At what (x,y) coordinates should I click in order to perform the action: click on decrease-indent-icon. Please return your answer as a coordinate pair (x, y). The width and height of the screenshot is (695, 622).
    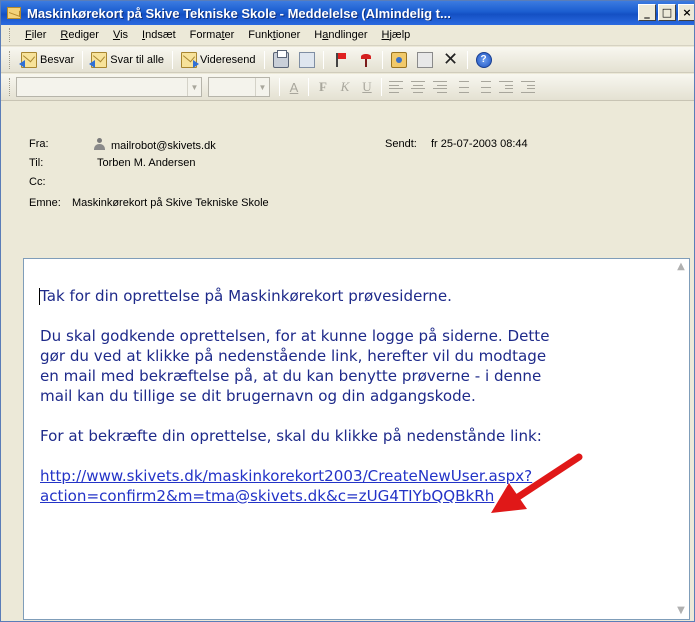
    Looking at the image, I should click on (506, 87).